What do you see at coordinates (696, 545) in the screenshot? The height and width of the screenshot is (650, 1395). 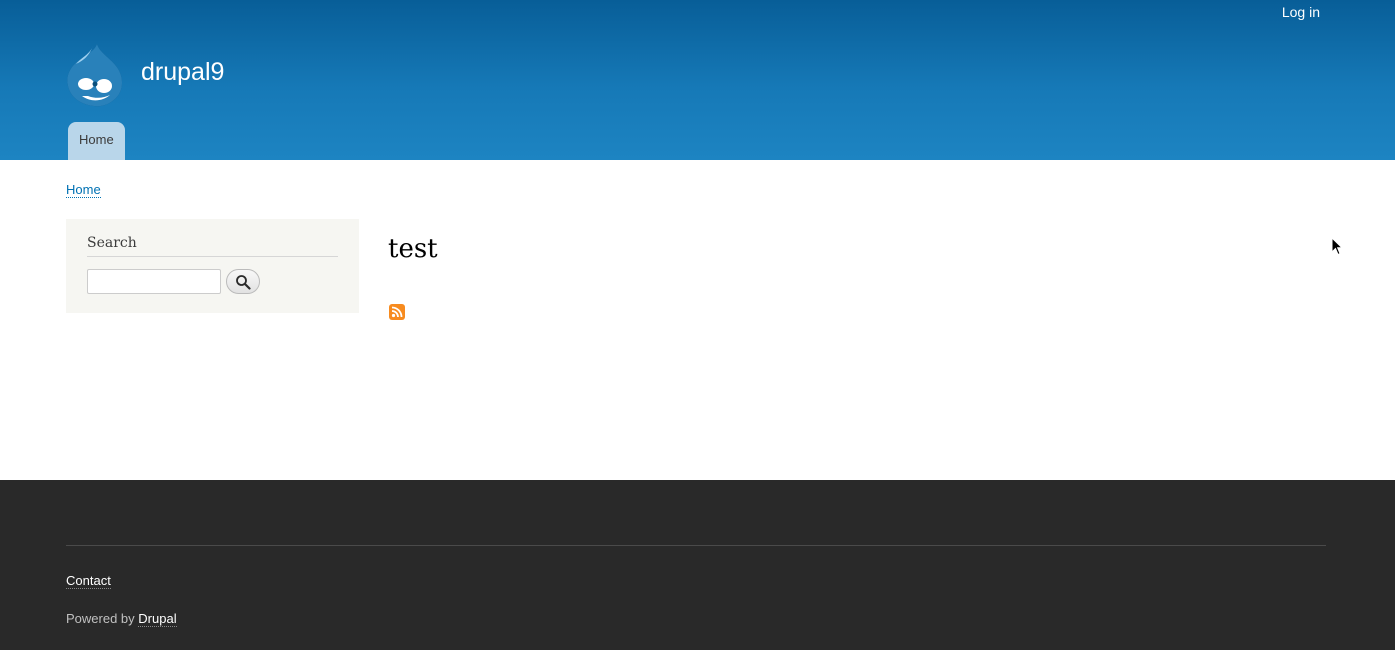 I see `footer-divider` at bounding box center [696, 545].